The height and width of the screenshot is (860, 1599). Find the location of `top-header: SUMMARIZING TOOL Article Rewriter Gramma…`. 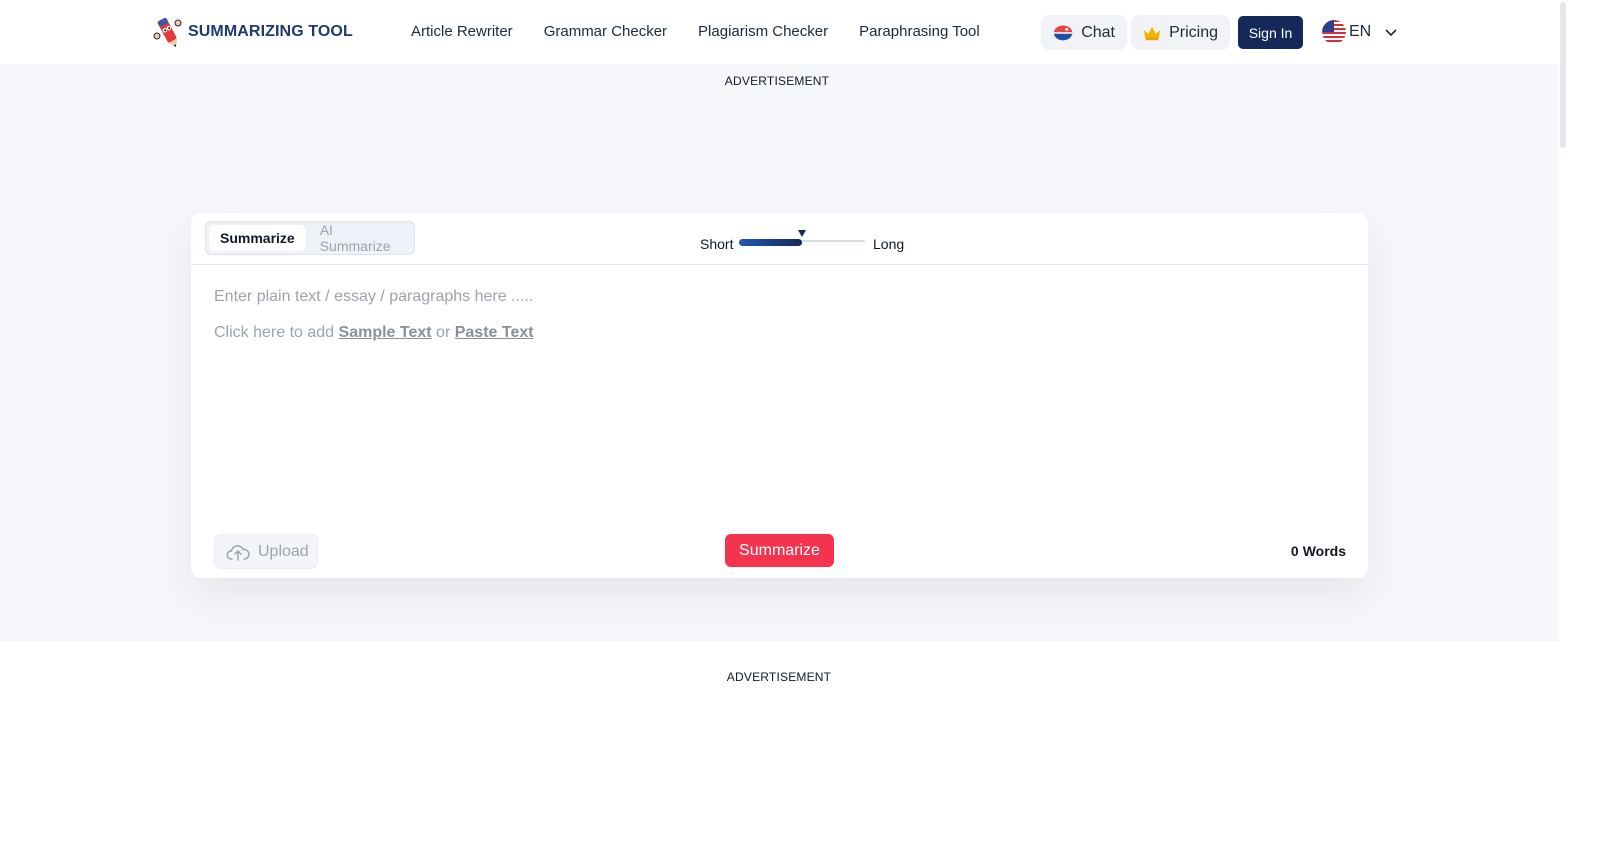

top-header: SUMMARIZING TOOL Article Rewriter Gramma… is located at coordinates (779, 32).